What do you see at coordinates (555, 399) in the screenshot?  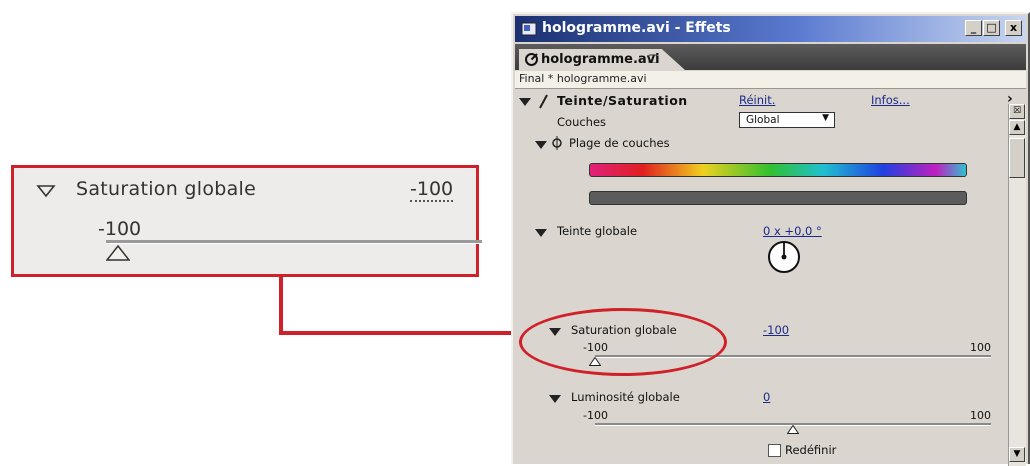 I see `lightness-disclosure-triangle-icon` at bounding box center [555, 399].